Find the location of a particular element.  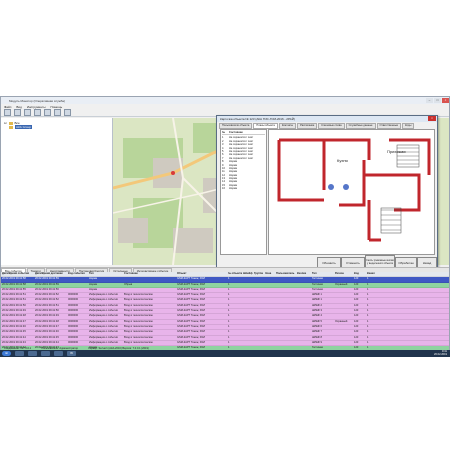

taskbar-word-icon: W is located at coordinates (71, 353).